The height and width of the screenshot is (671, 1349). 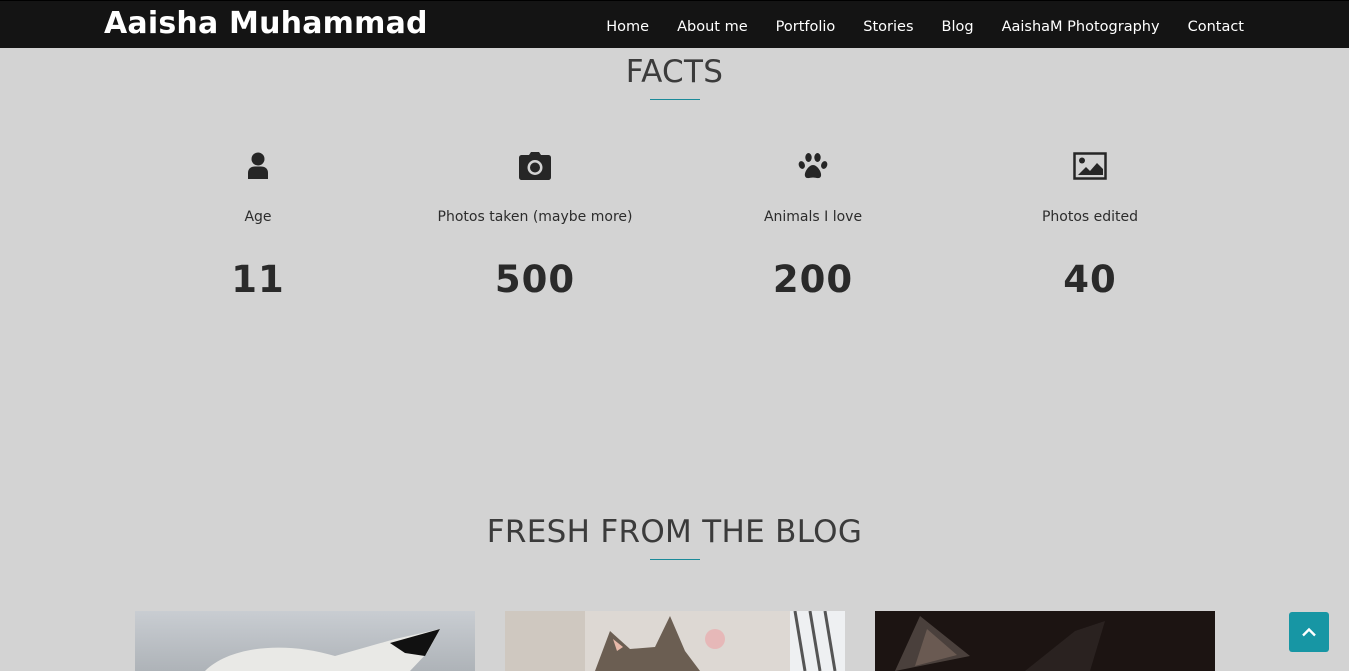 What do you see at coordinates (1090, 226) in the screenshot?
I see `fact-photos-edited: Photos edited 40` at bounding box center [1090, 226].